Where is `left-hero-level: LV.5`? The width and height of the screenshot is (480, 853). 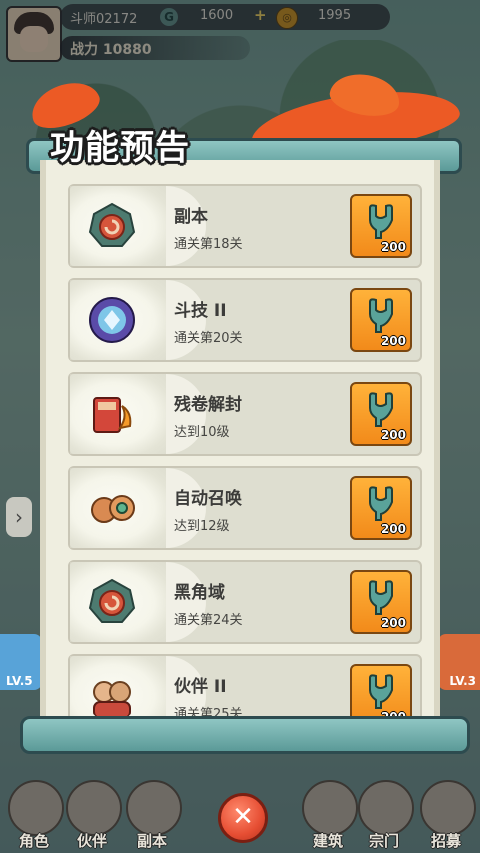 left-hero-level: LV.5 is located at coordinates (19, 681).